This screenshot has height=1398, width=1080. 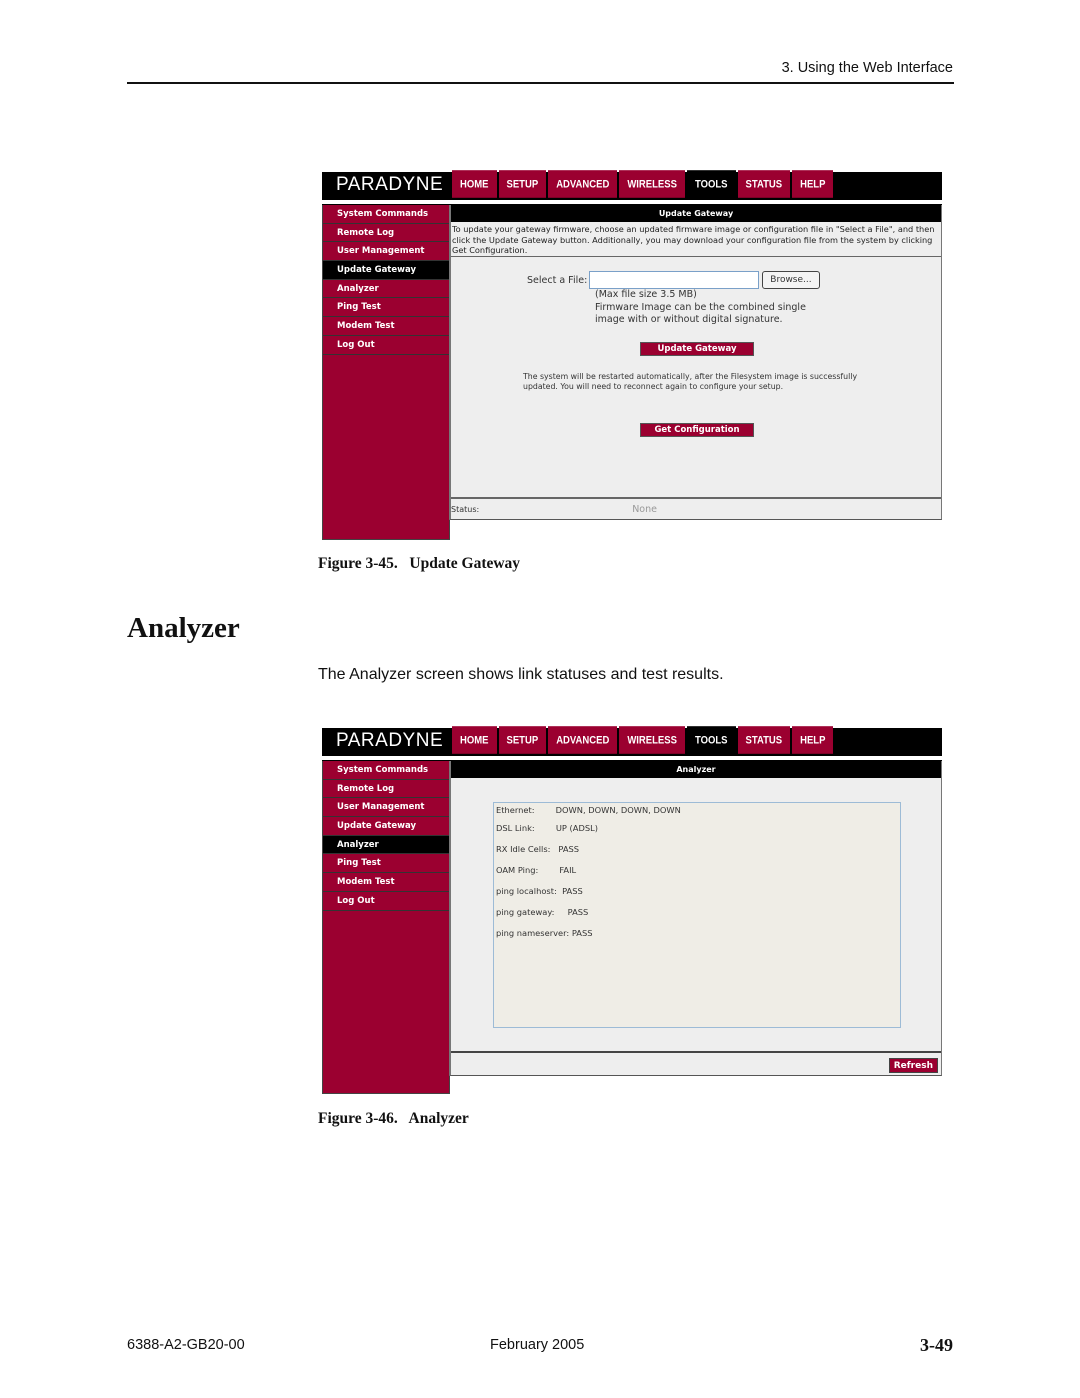 I want to click on result-row-ethernet: Ethernet: DOWN, DOWN, DOWN, DOWN, so click(x=697, y=810).